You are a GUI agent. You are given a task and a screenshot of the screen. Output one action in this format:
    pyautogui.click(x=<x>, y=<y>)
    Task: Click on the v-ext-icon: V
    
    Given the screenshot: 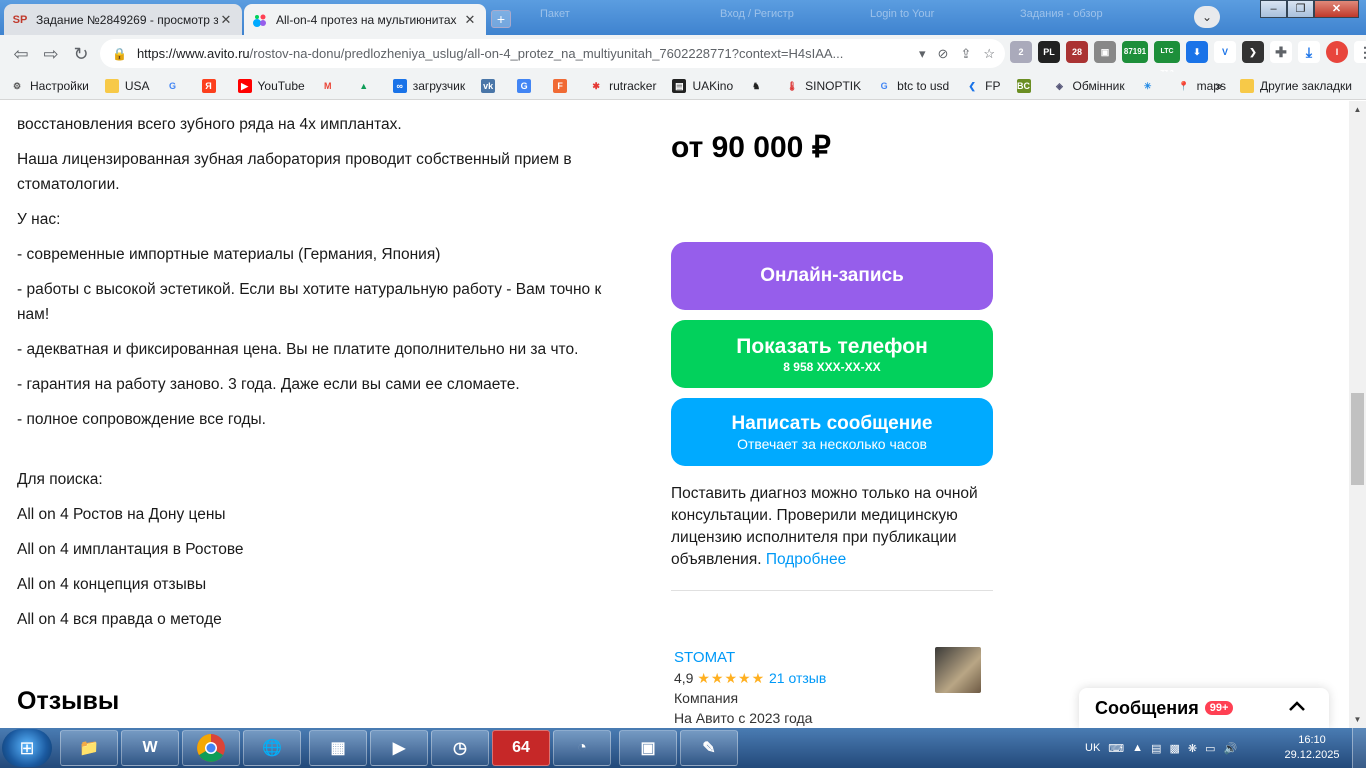 What is the action you would take?
    pyautogui.click(x=1225, y=52)
    